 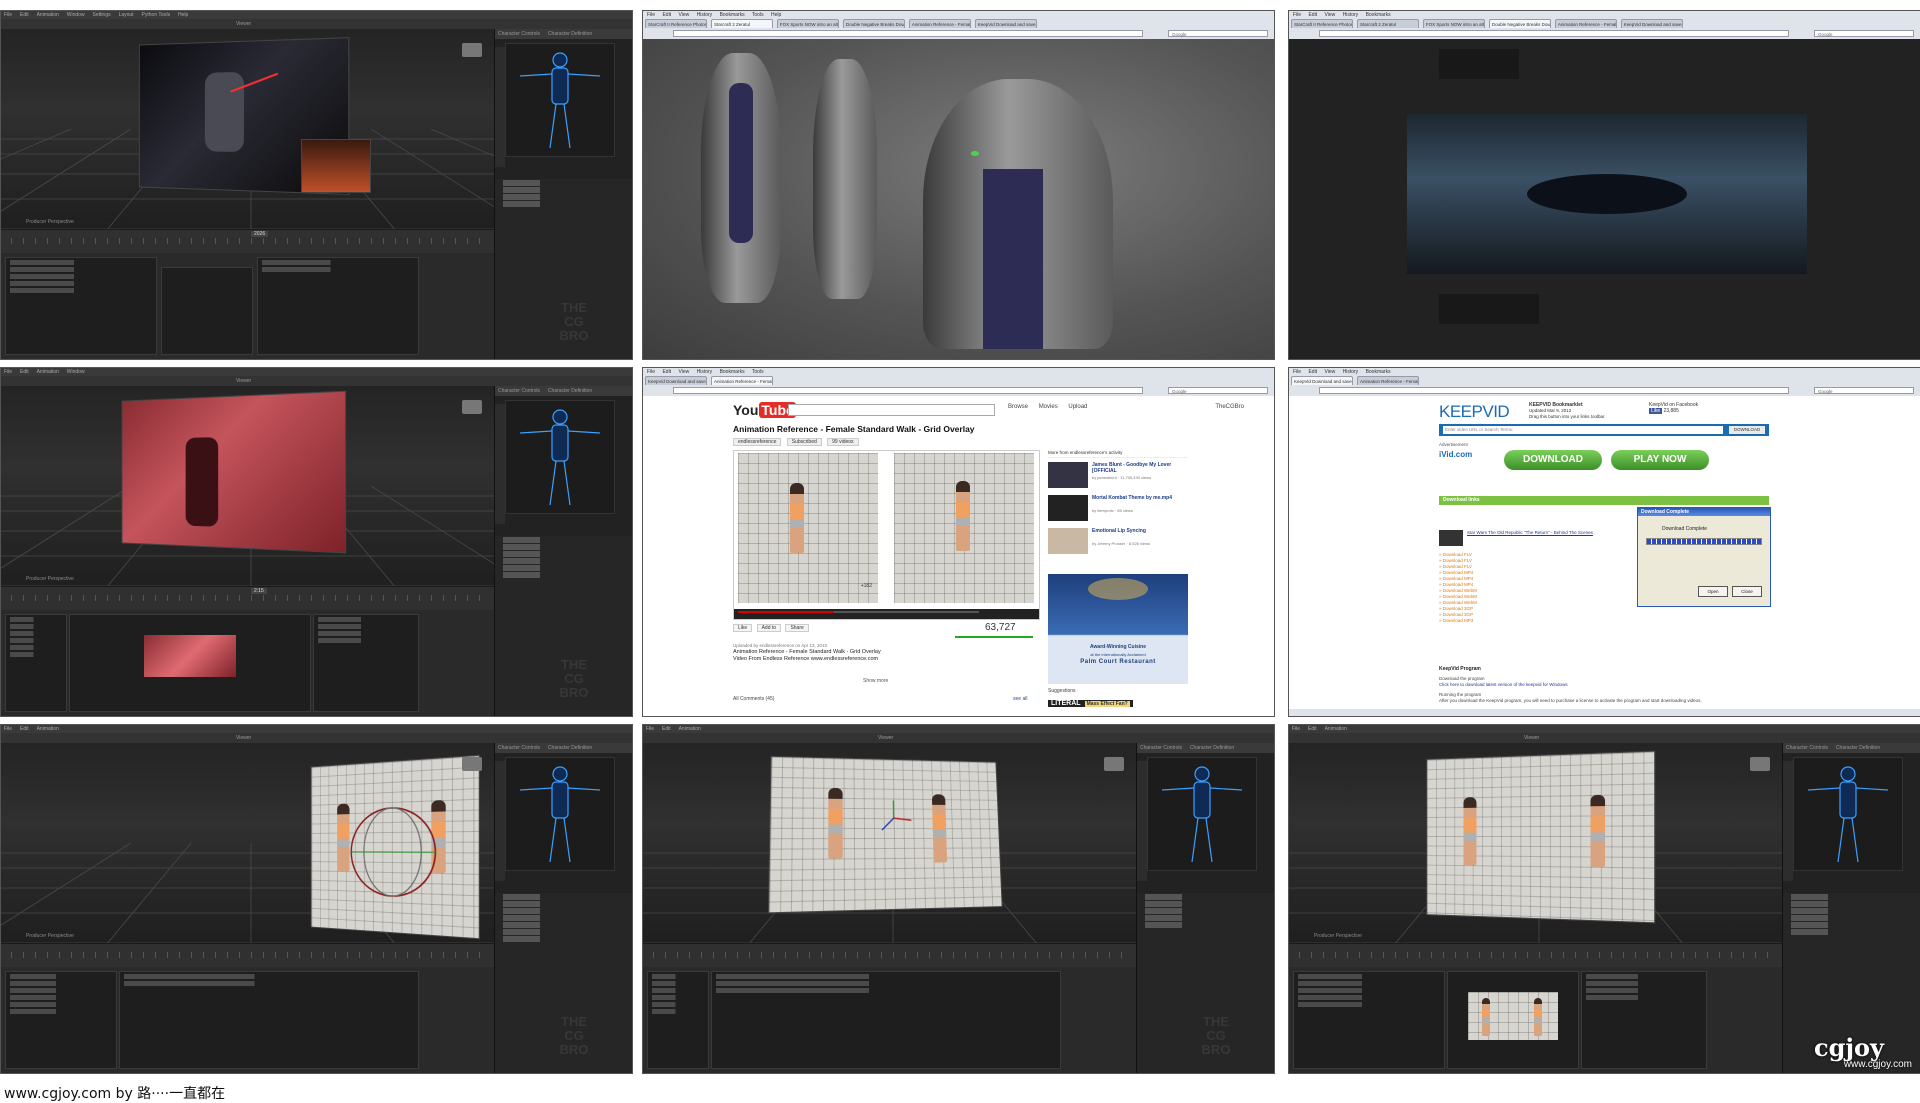 What do you see at coordinates (76, 15) in the screenshot?
I see `menu-window: Window` at bounding box center [76, 15].